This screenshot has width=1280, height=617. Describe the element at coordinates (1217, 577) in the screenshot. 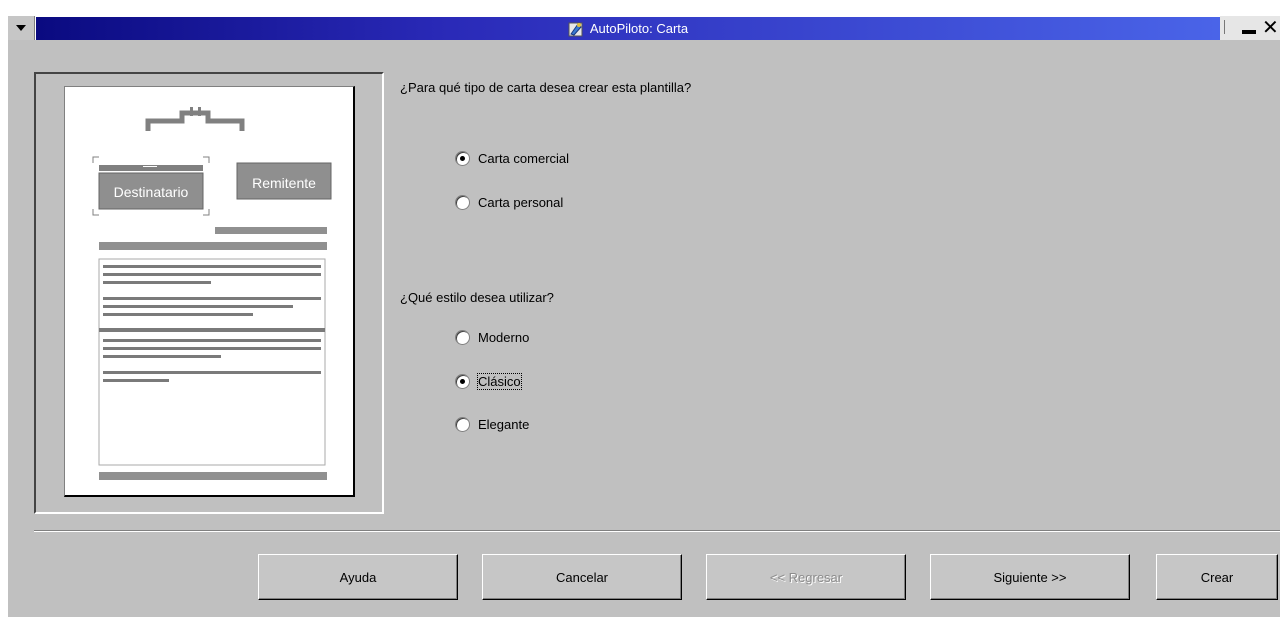

I see `create-button: Crear` at that location.